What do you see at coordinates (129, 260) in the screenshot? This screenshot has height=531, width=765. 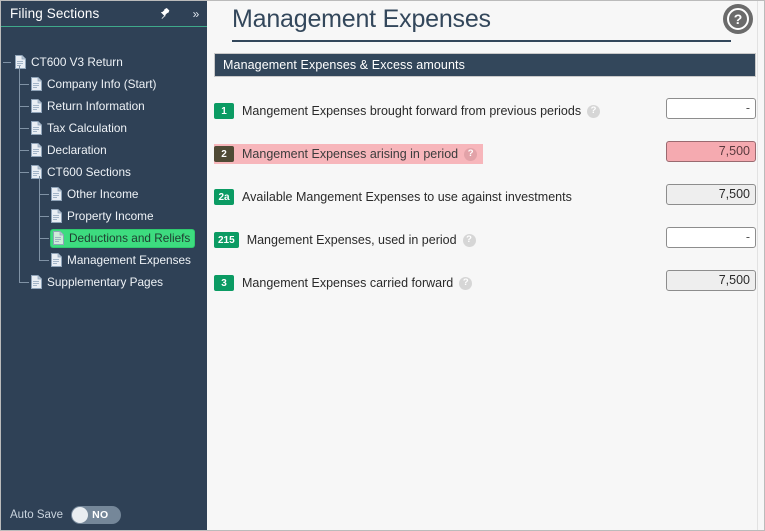 I see `tree-item-label: Management Expenses` at bounding box center [129, 260].